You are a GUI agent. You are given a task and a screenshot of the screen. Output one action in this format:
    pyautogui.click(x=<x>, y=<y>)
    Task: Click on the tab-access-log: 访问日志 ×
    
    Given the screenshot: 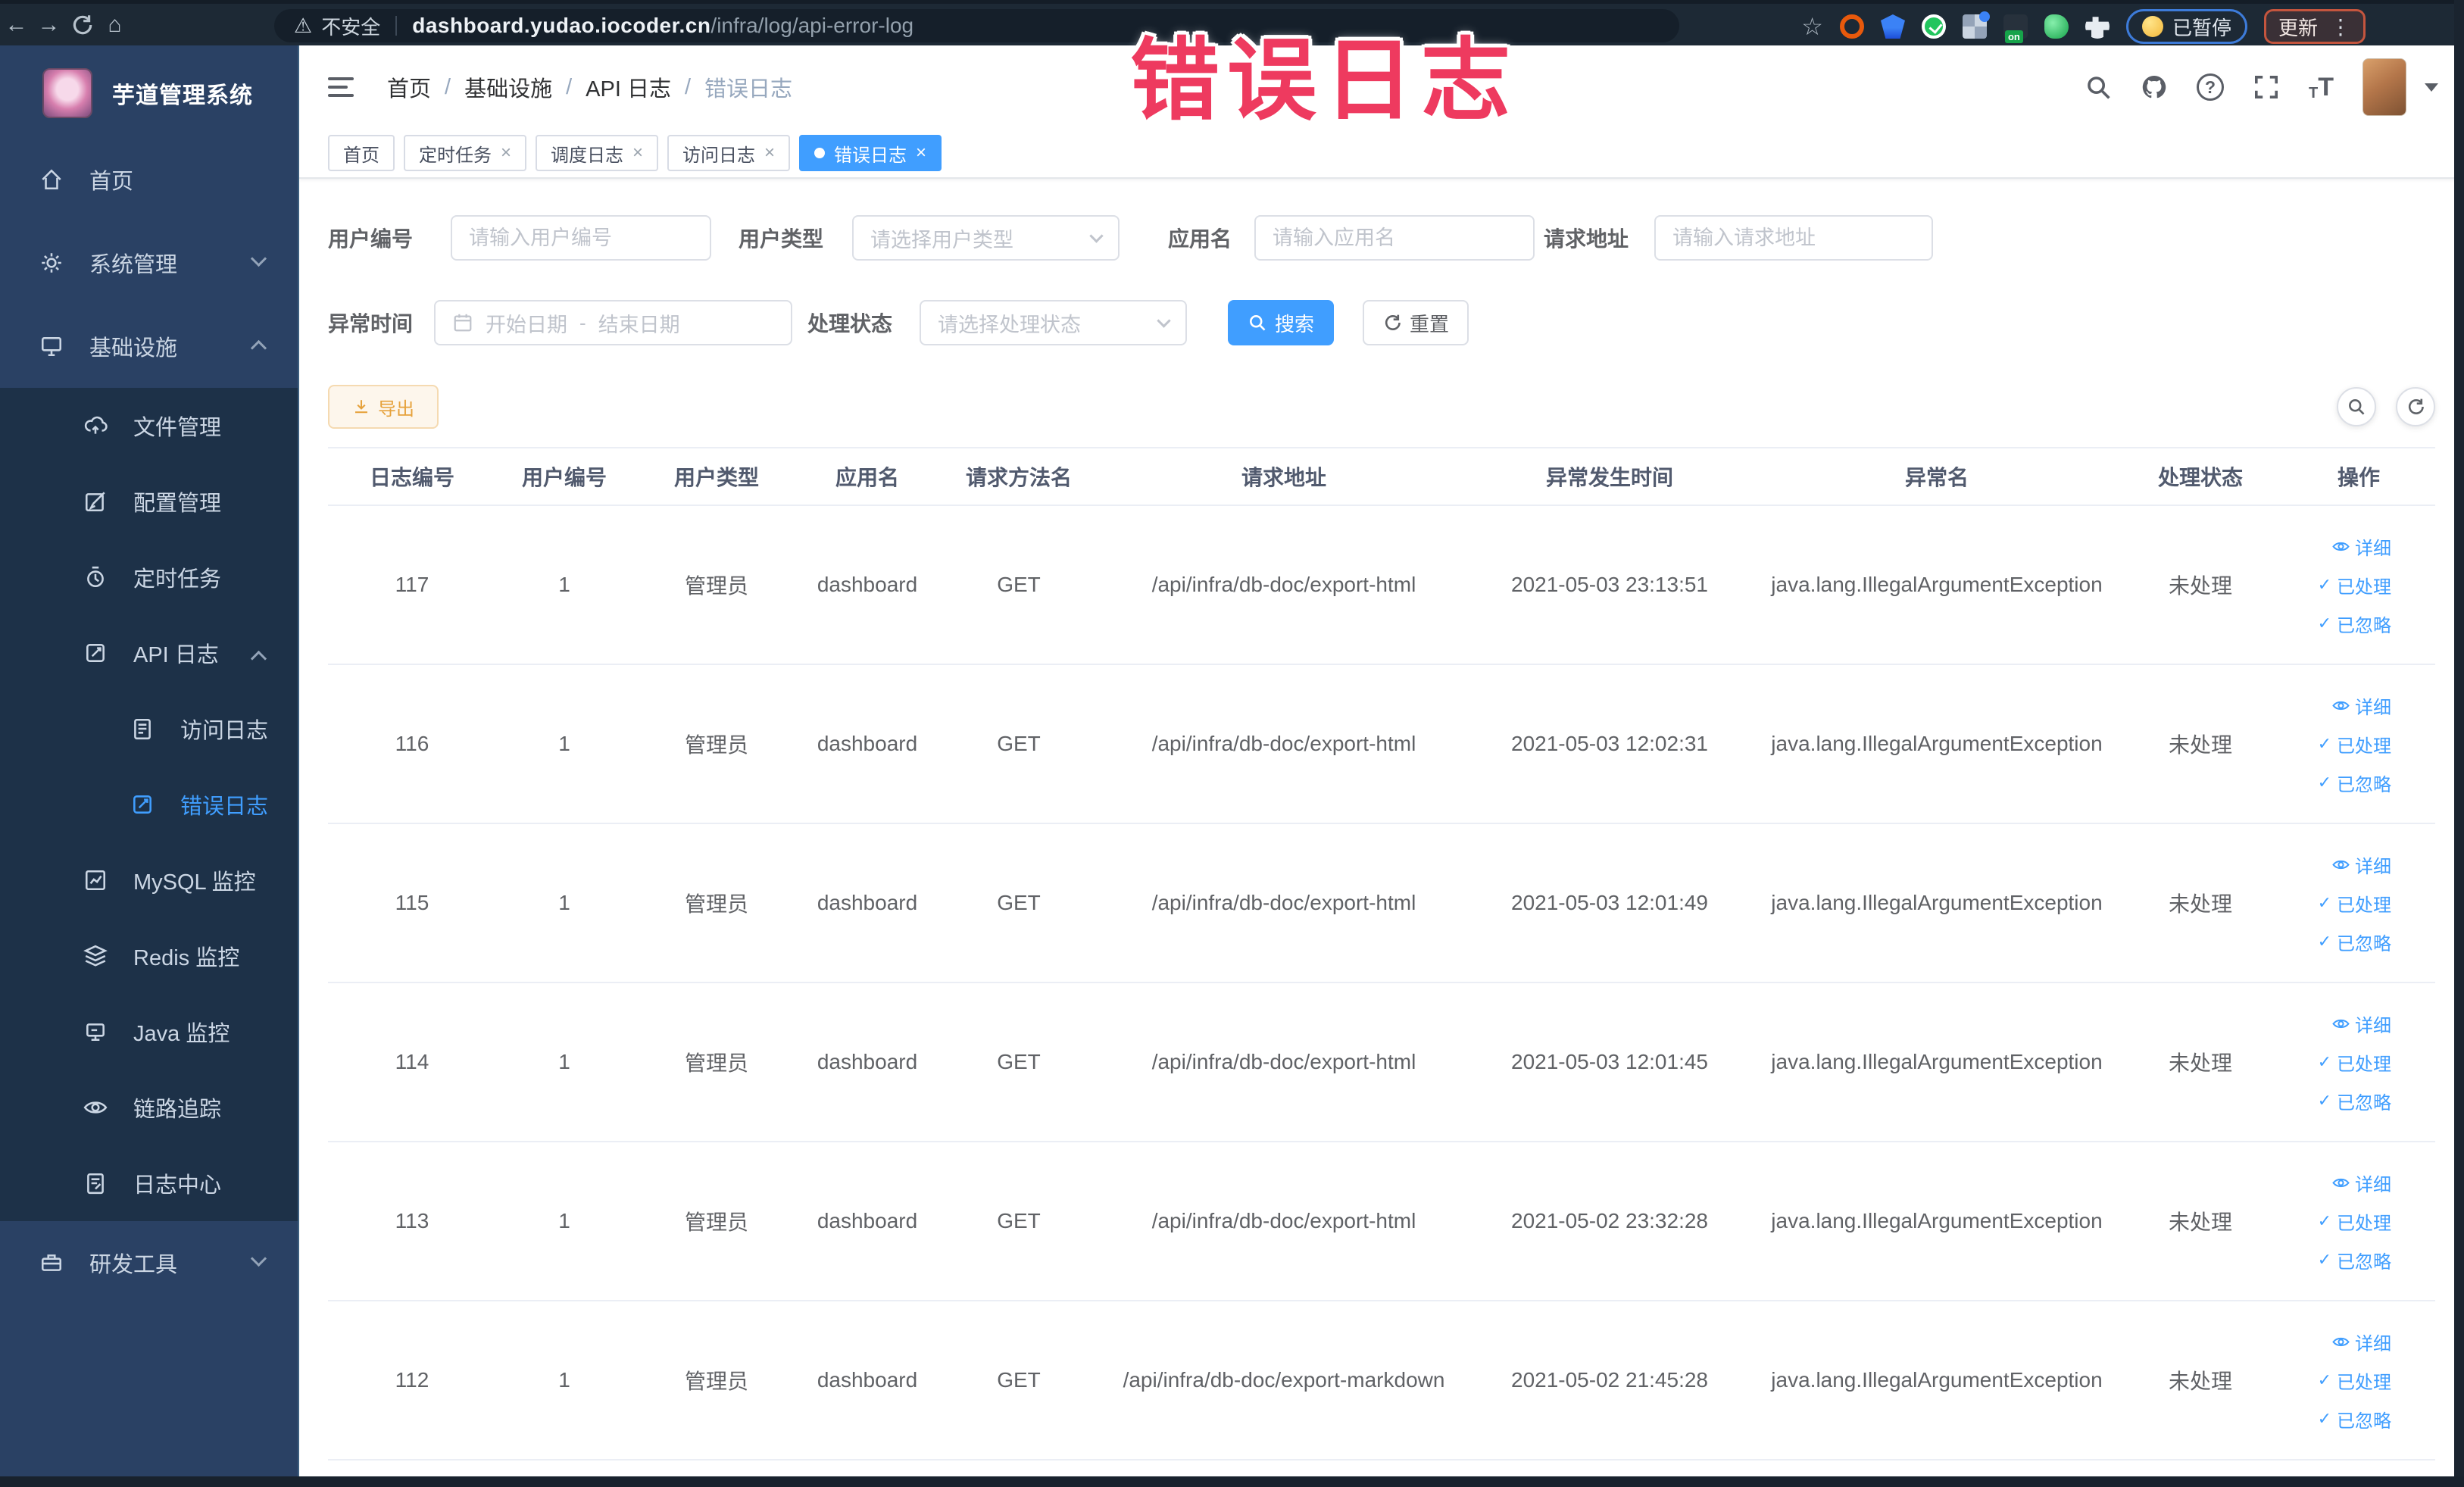 What is the action you would take?
    pyautogui.click(x=729, y=153)
    